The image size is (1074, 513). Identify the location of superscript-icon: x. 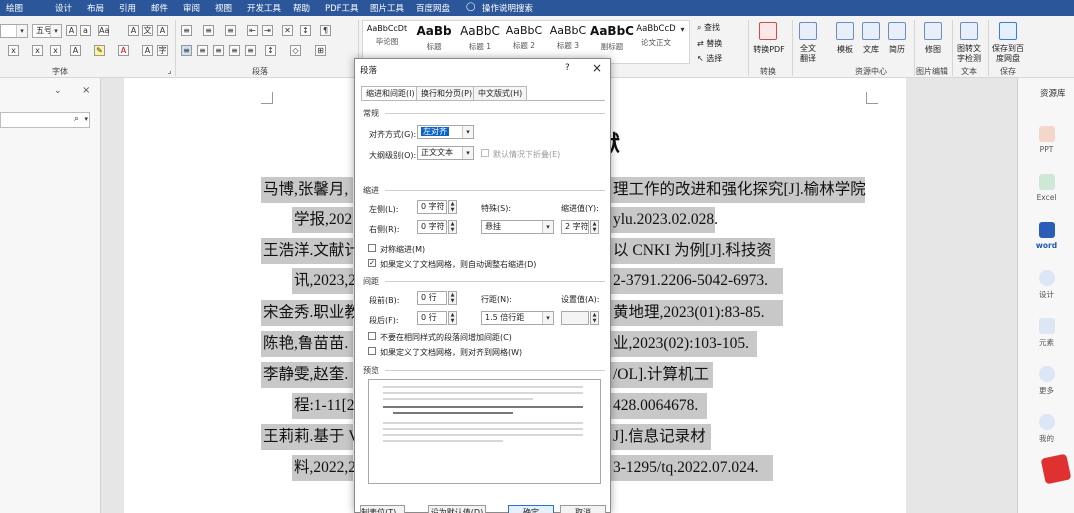
(55, 50).